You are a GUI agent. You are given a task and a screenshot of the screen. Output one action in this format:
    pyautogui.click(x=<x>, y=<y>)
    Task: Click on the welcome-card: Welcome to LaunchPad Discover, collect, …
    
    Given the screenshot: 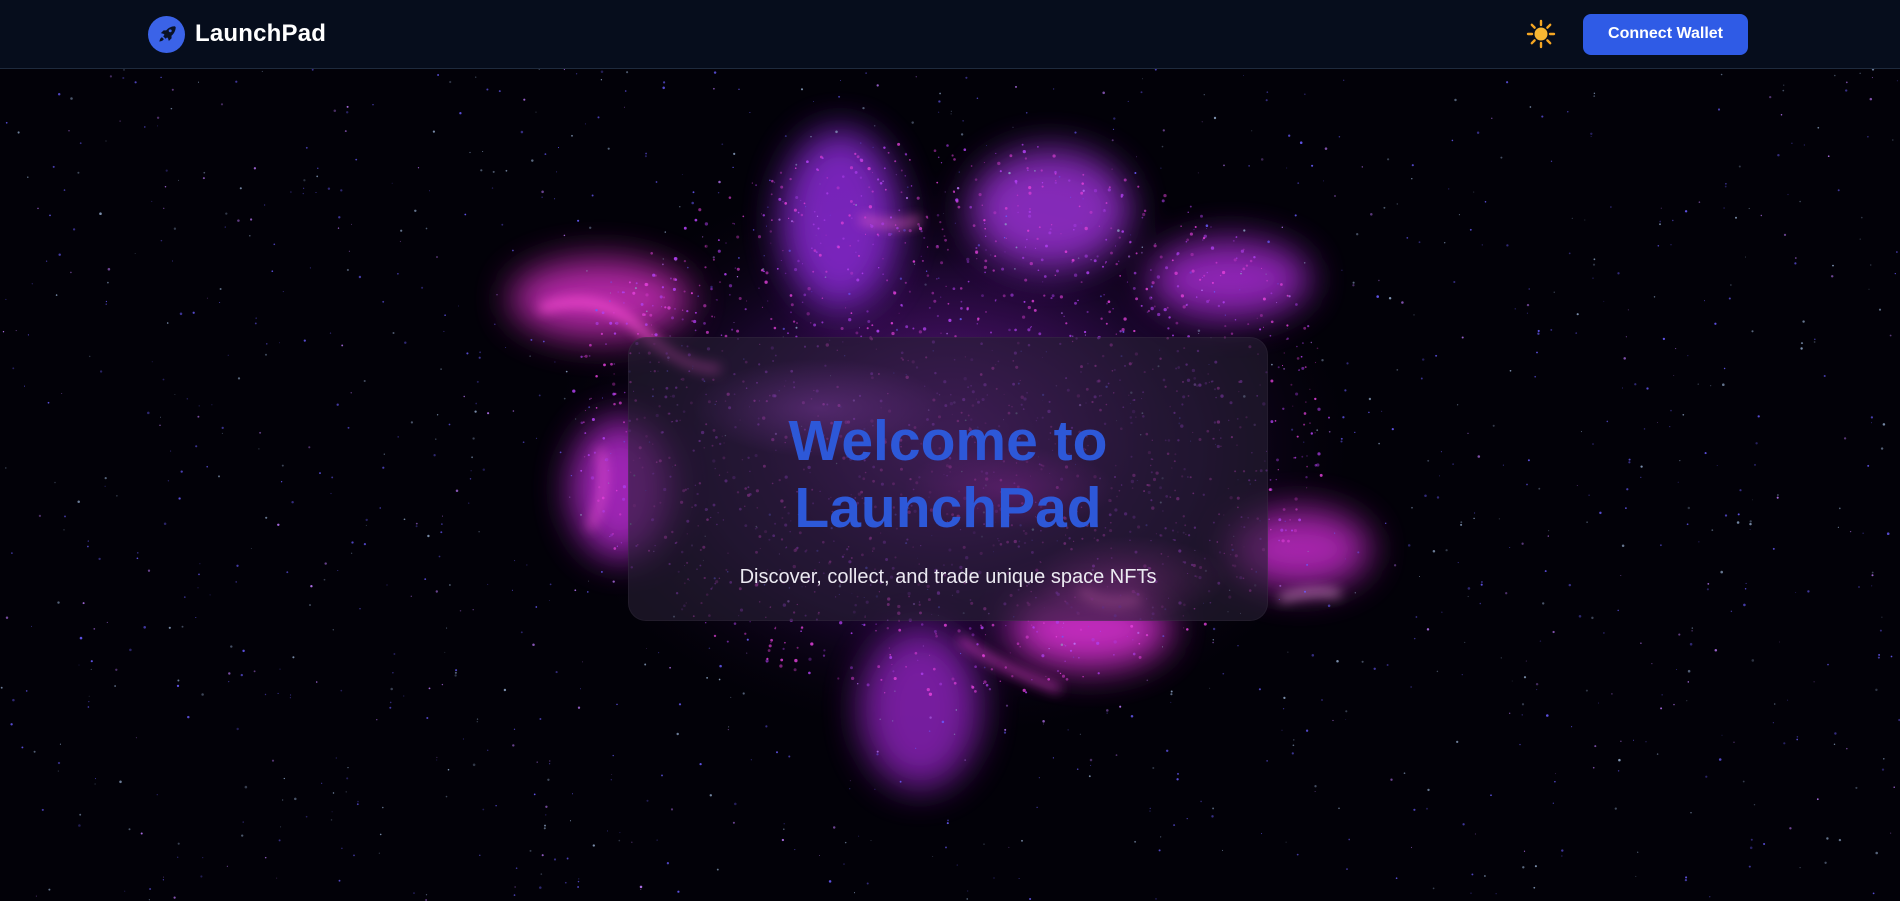 What is the action you would take?
    pyautogui.click(x=948, y=479)
    